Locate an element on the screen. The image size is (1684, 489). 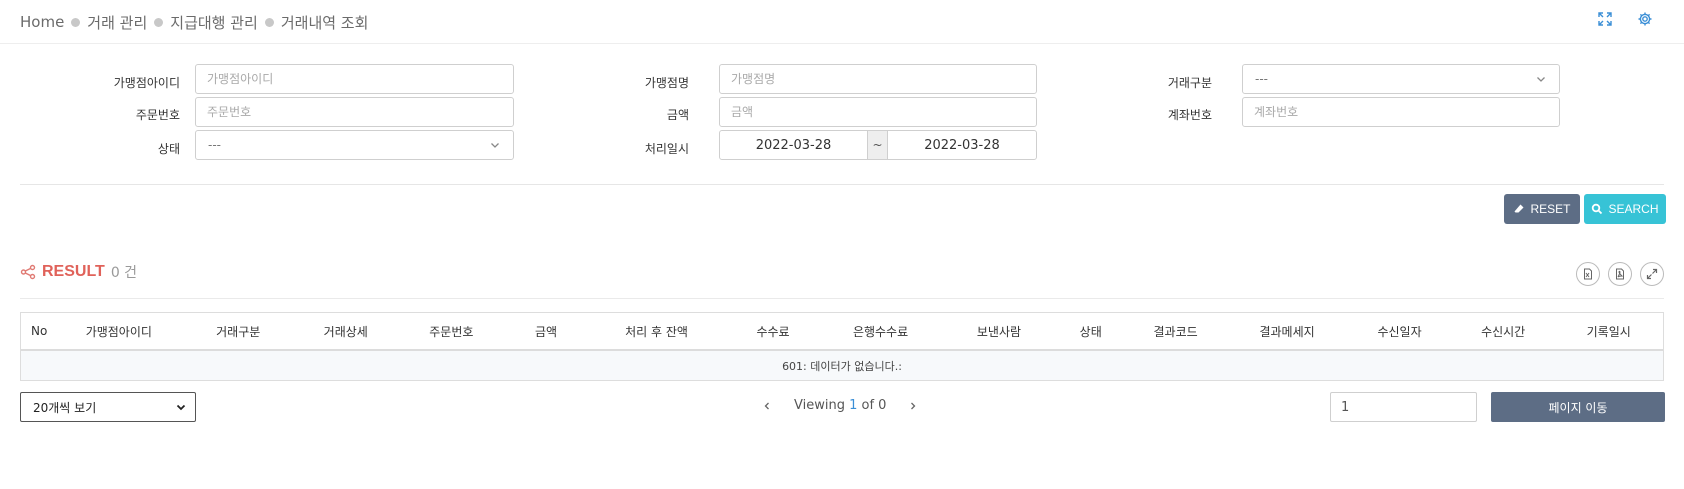
trade-type-label: 거래구분 is located at coordinates (1189, 83).